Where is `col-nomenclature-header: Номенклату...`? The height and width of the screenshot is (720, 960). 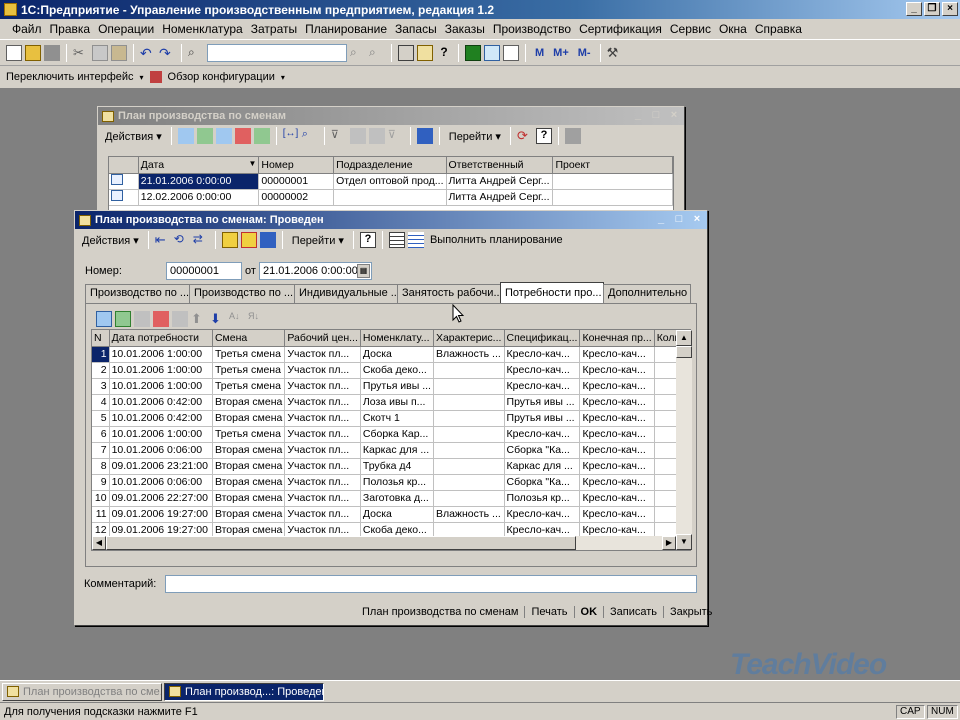
col-nomenclature-header: Номенклату... is located at coordinates (397, 338).